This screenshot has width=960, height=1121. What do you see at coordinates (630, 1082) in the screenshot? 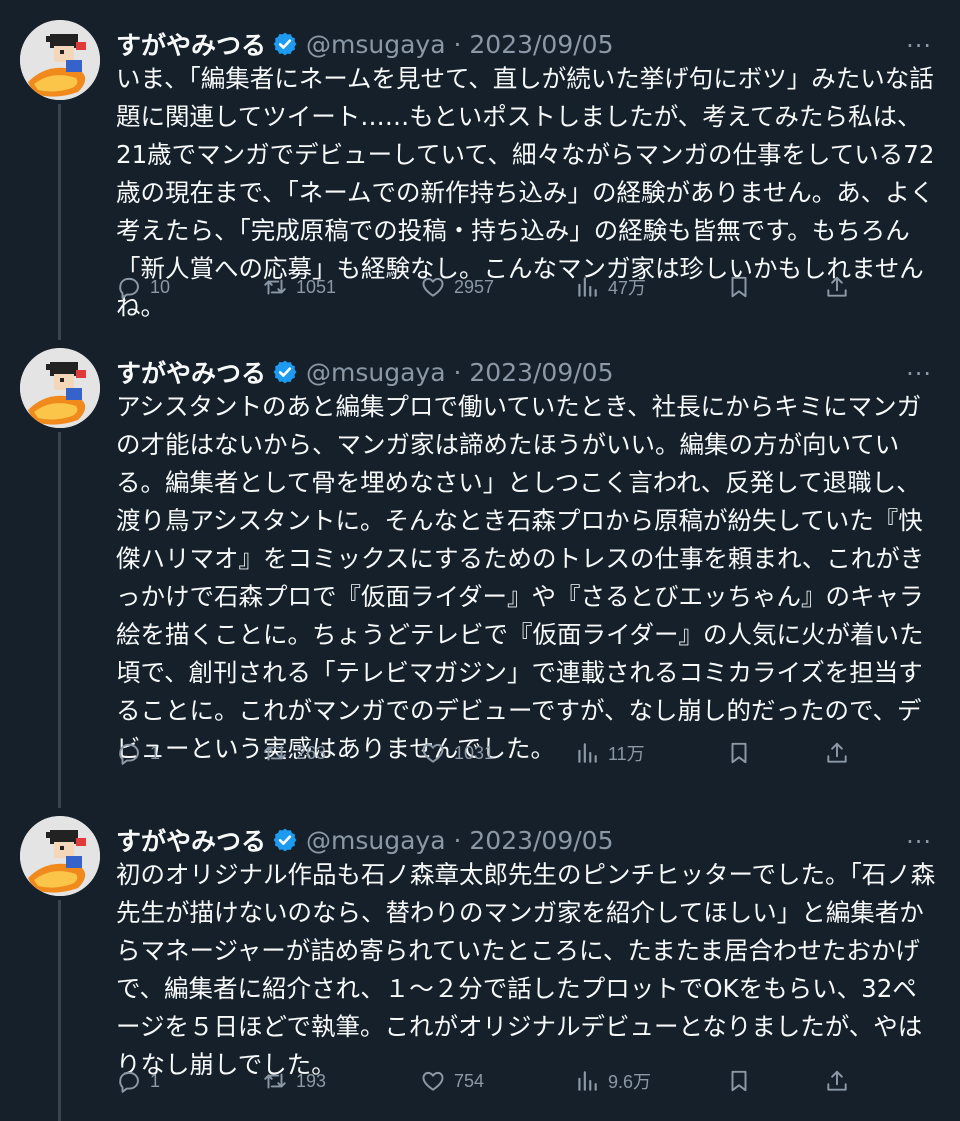
I see `view-count: 9.6万` at bounding box center [630, 1082].